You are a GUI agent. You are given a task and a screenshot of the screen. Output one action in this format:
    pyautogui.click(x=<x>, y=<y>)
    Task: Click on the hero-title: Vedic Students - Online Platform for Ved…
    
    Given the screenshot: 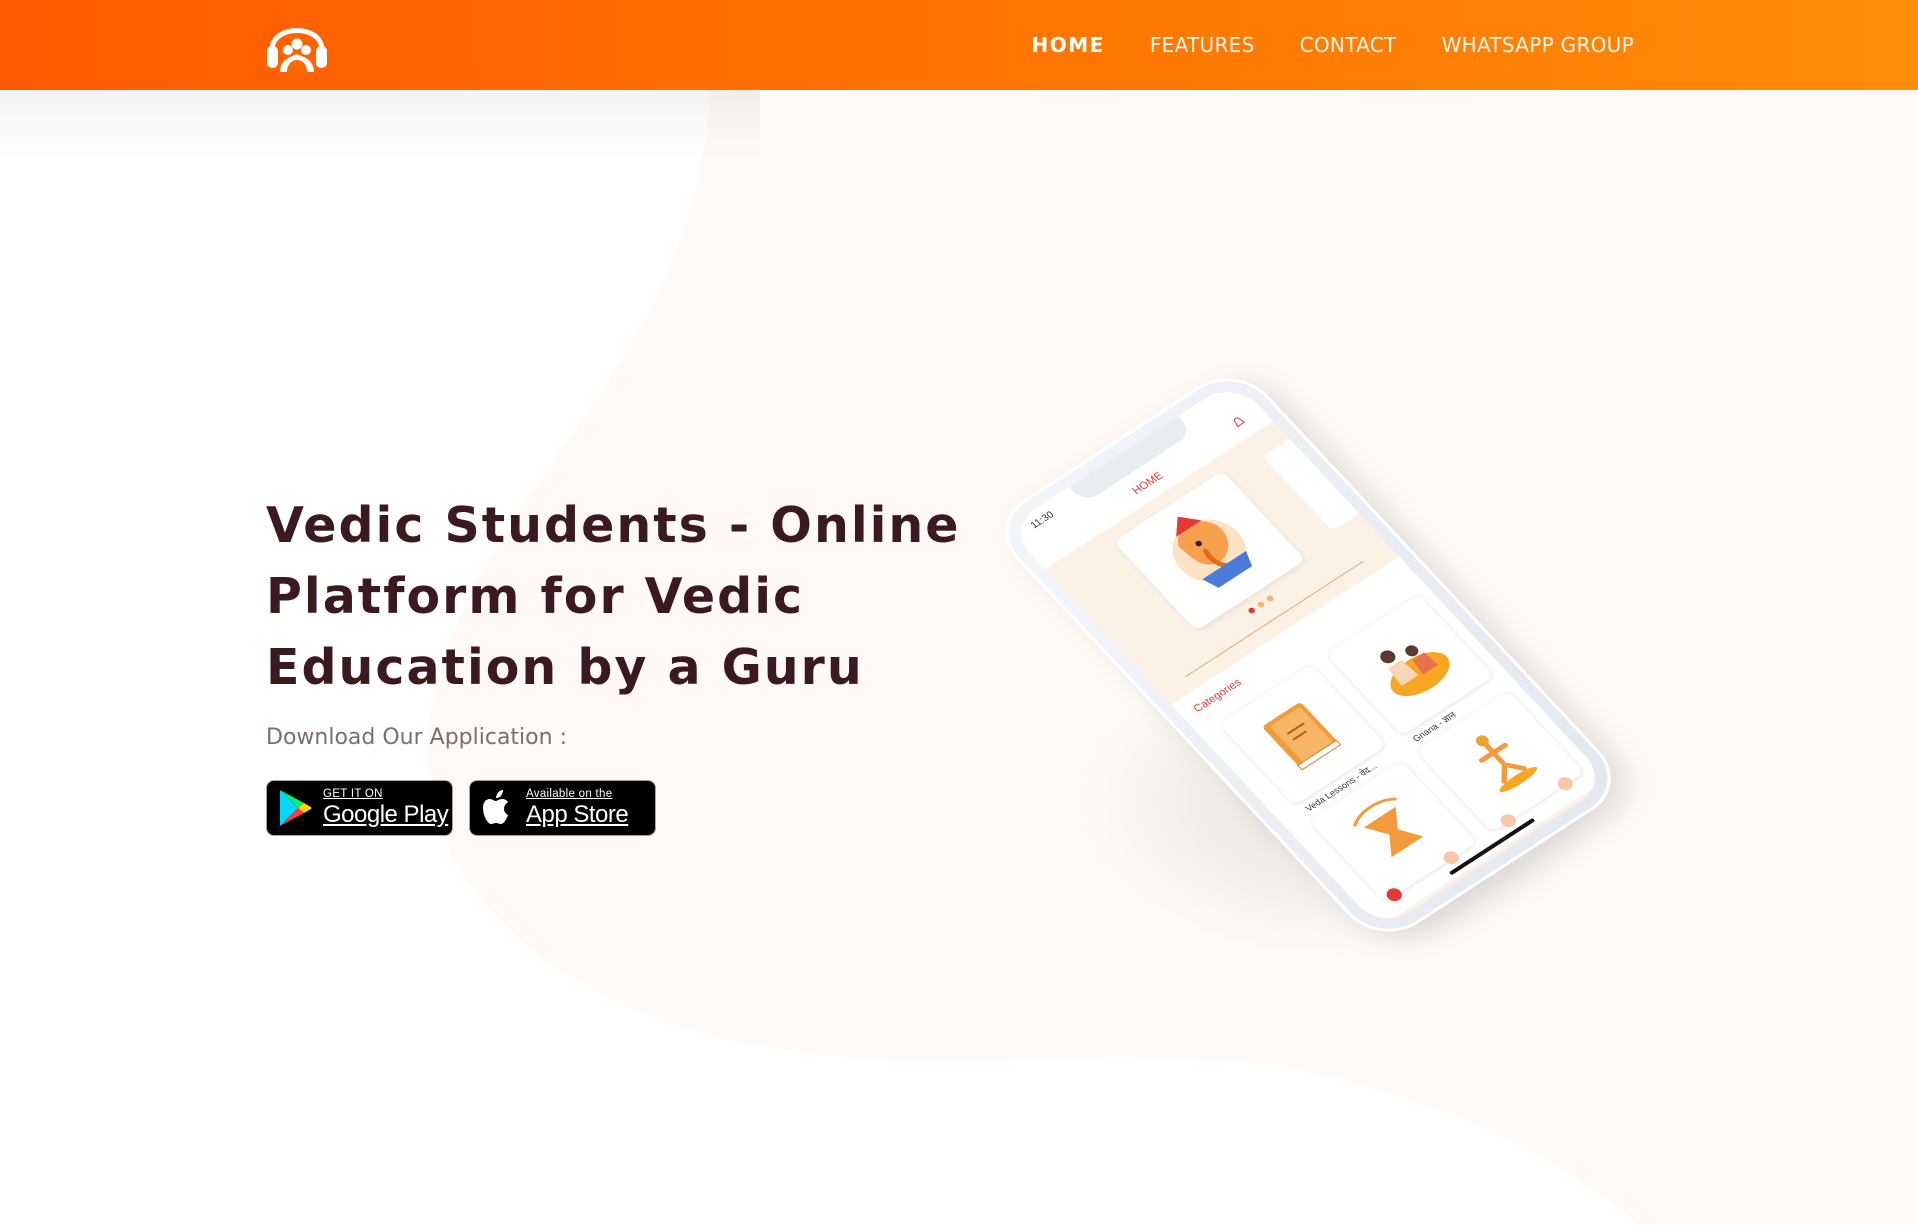 What is the action you would take?
    pyautogui.click(x=626, y=596)
    